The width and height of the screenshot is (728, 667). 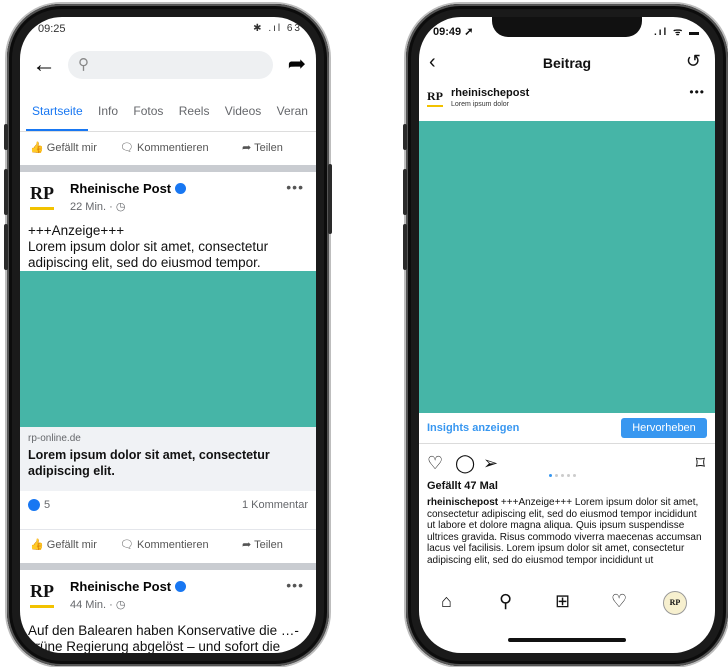 What do you see at coordinates (34, 505) in the screenshot?
I see `like-reaction-icon` at bounding box center [34, 505].